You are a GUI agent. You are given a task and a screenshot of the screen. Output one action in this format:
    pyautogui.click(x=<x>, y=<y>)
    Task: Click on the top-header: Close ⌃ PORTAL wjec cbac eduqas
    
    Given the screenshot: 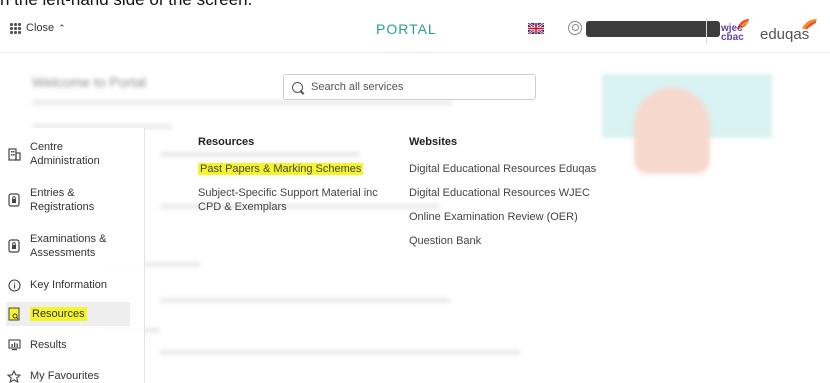 What is the action you would take?
    pyautogui.click(x=415, y=30)
    